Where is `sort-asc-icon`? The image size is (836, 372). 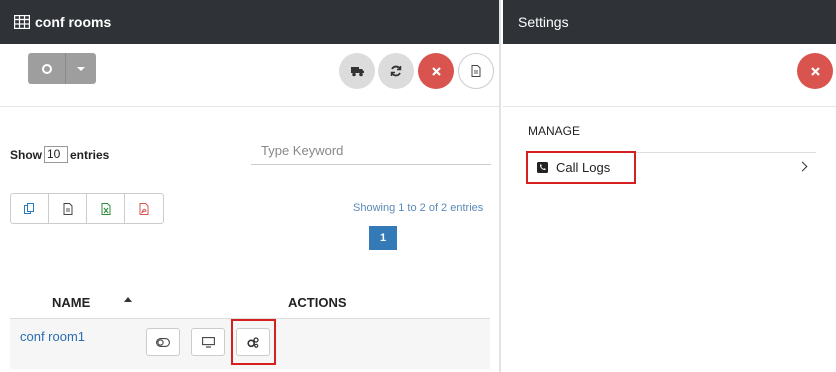 sort-asc-icon is located at coordinates (128, 299).